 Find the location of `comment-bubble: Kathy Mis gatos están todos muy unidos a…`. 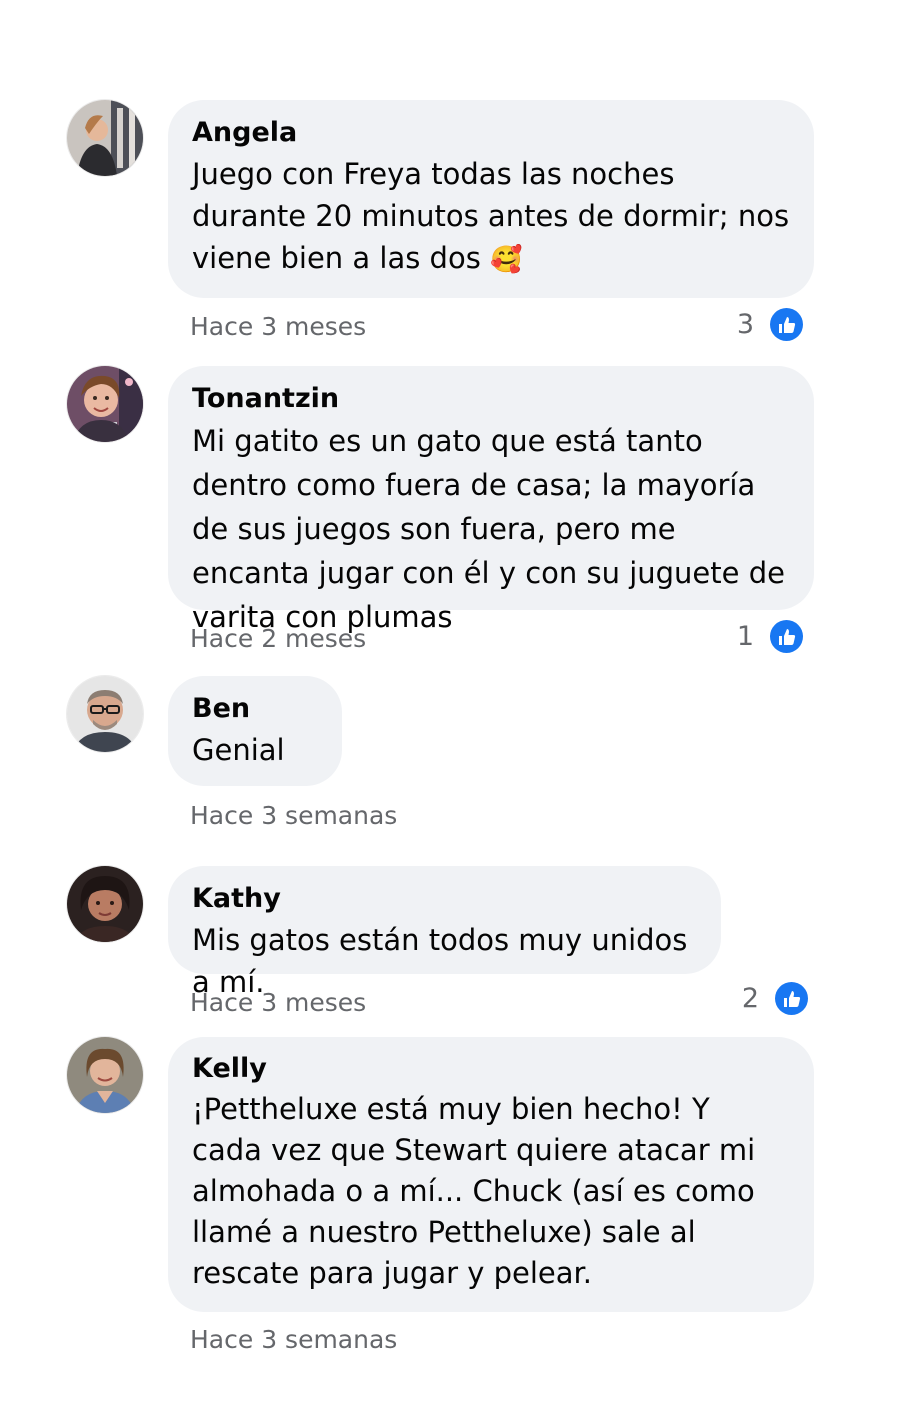

comment-bubble: Kathy Mis gatos están todos muy unidos a… is located at coordinates (444, 932).